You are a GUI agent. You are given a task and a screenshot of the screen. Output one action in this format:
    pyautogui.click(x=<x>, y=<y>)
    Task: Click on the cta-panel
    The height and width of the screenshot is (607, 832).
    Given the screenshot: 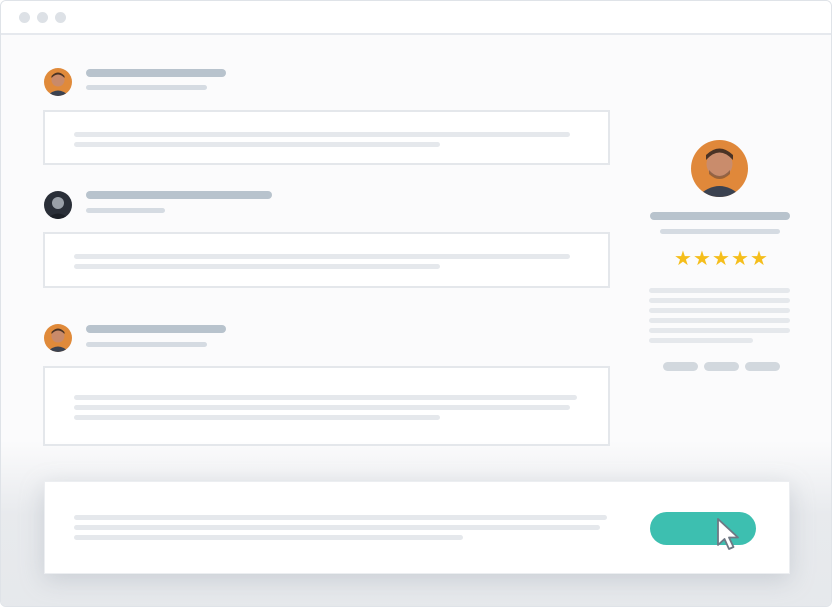 What is the action you would take?
    pyautogui.click(x=417, y=527)
    